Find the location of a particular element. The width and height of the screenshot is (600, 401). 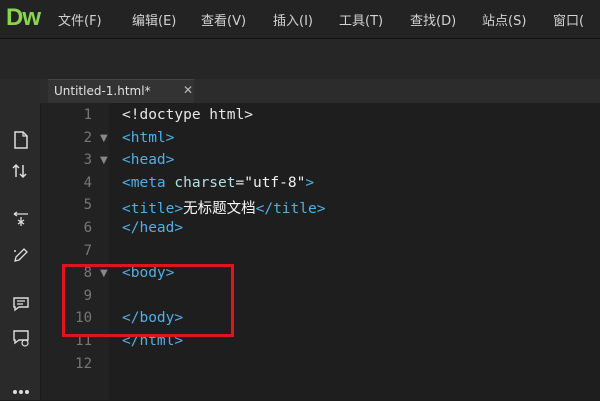

left-toolbar is located at coordinates (20, 239).